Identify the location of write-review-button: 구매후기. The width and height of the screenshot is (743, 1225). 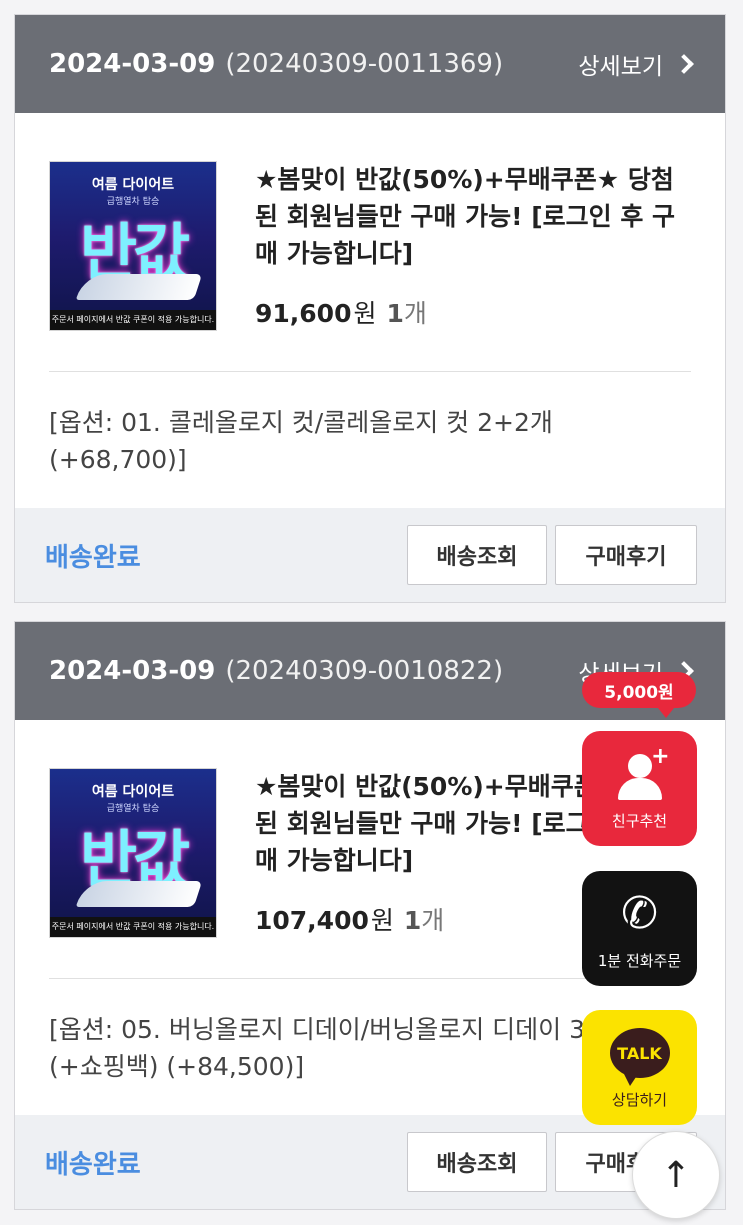
(626, 555).